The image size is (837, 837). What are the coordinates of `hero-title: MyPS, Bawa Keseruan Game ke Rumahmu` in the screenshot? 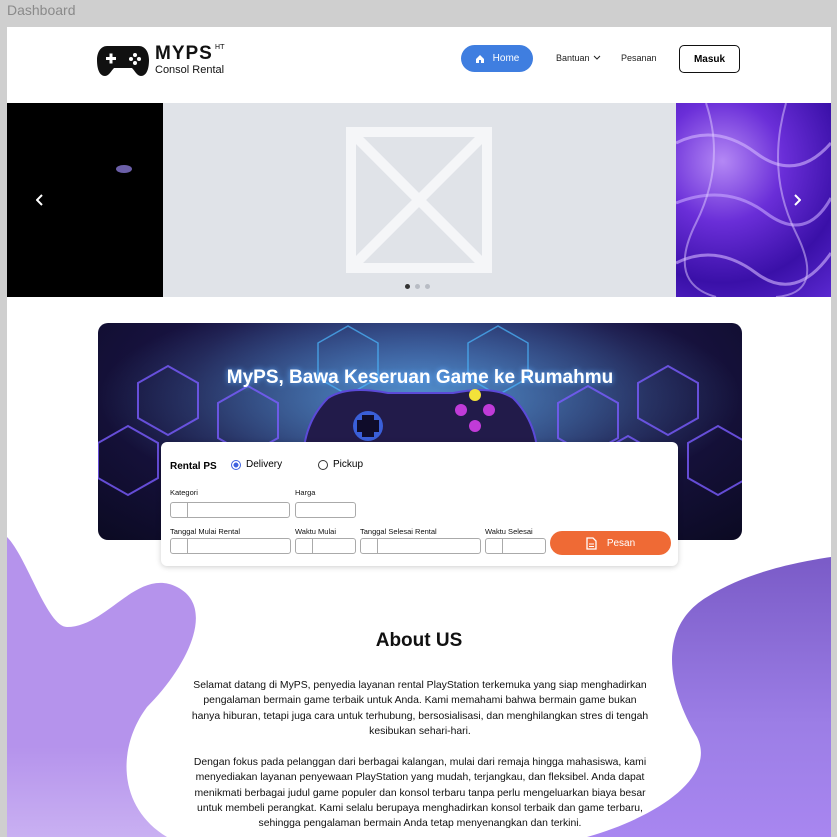 It's located at (420, 377).